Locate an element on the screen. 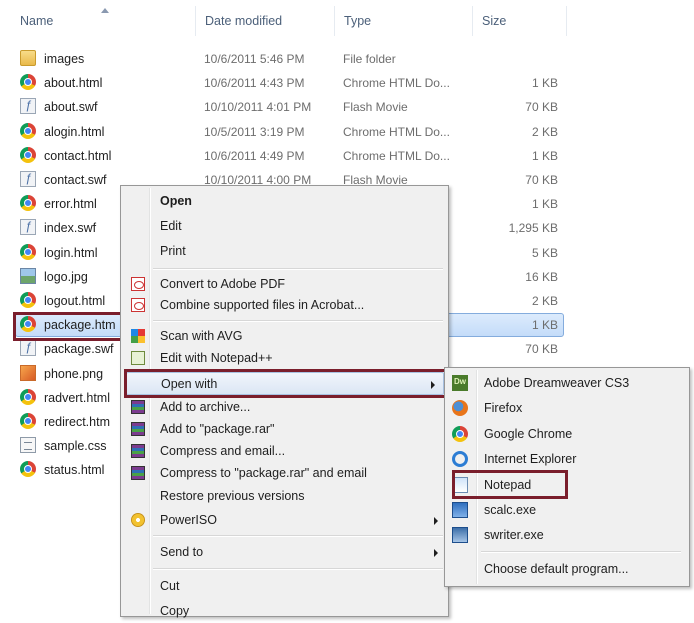 The image size is (694, 623). menu-item-restore-versions: Restore previous versions is located at coordinates (283, 496).